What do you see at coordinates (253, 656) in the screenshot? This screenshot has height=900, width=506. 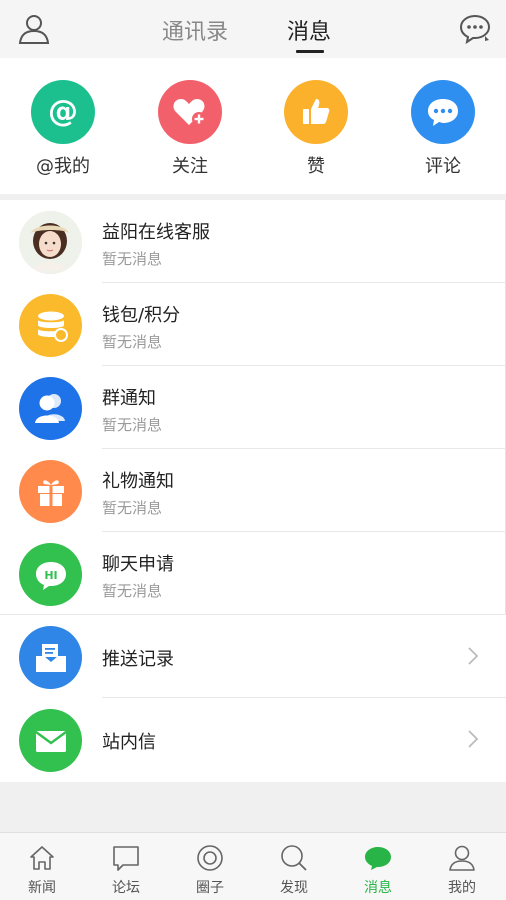 I see `list-item-push-history: 推送记录` at bounding box center [253, 656].